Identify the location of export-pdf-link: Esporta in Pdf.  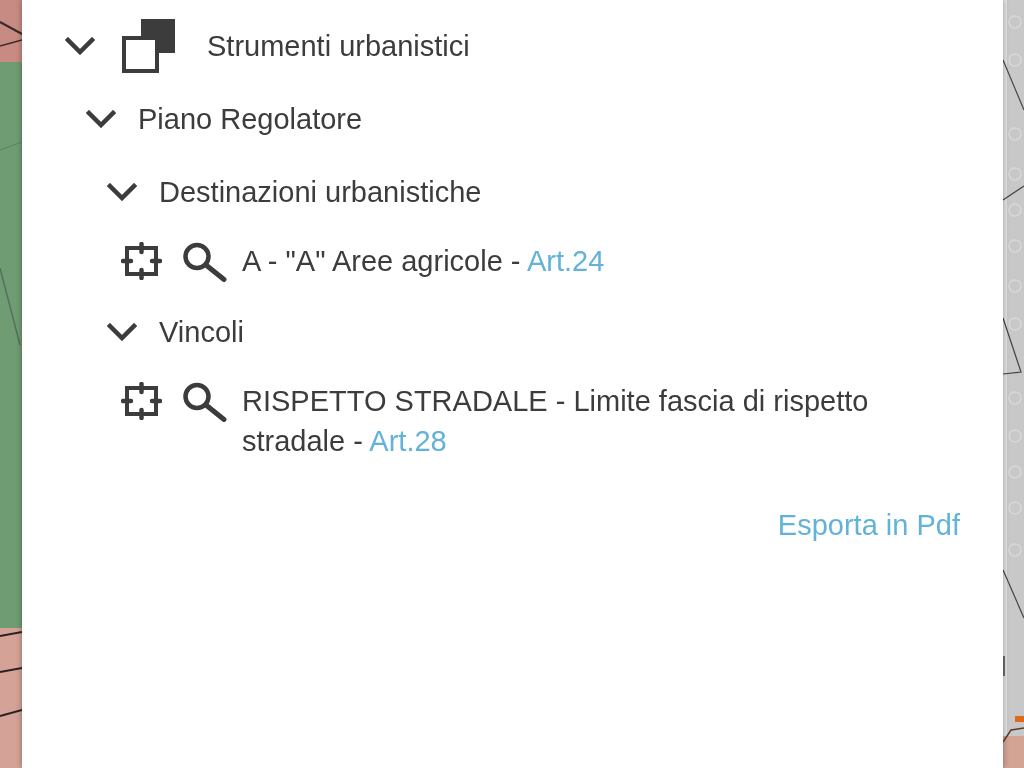
(868, 525).